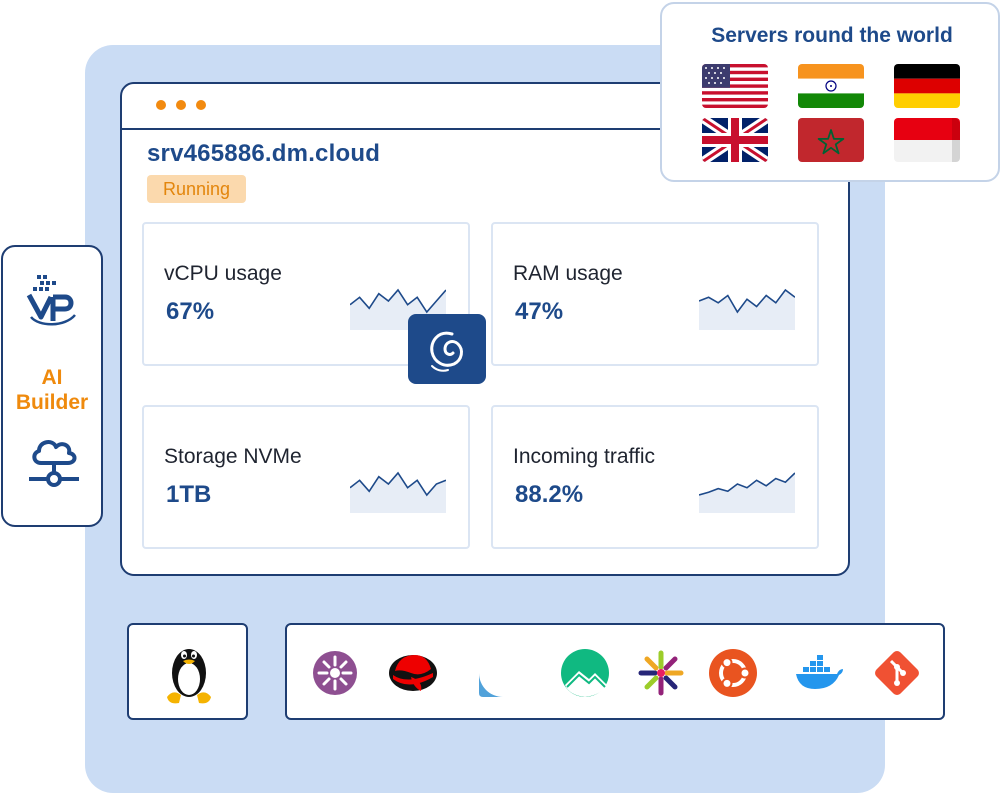 The width and height of the screenshot is (1000, 793). I want to click on flag-india-icon, so click(831, 86).